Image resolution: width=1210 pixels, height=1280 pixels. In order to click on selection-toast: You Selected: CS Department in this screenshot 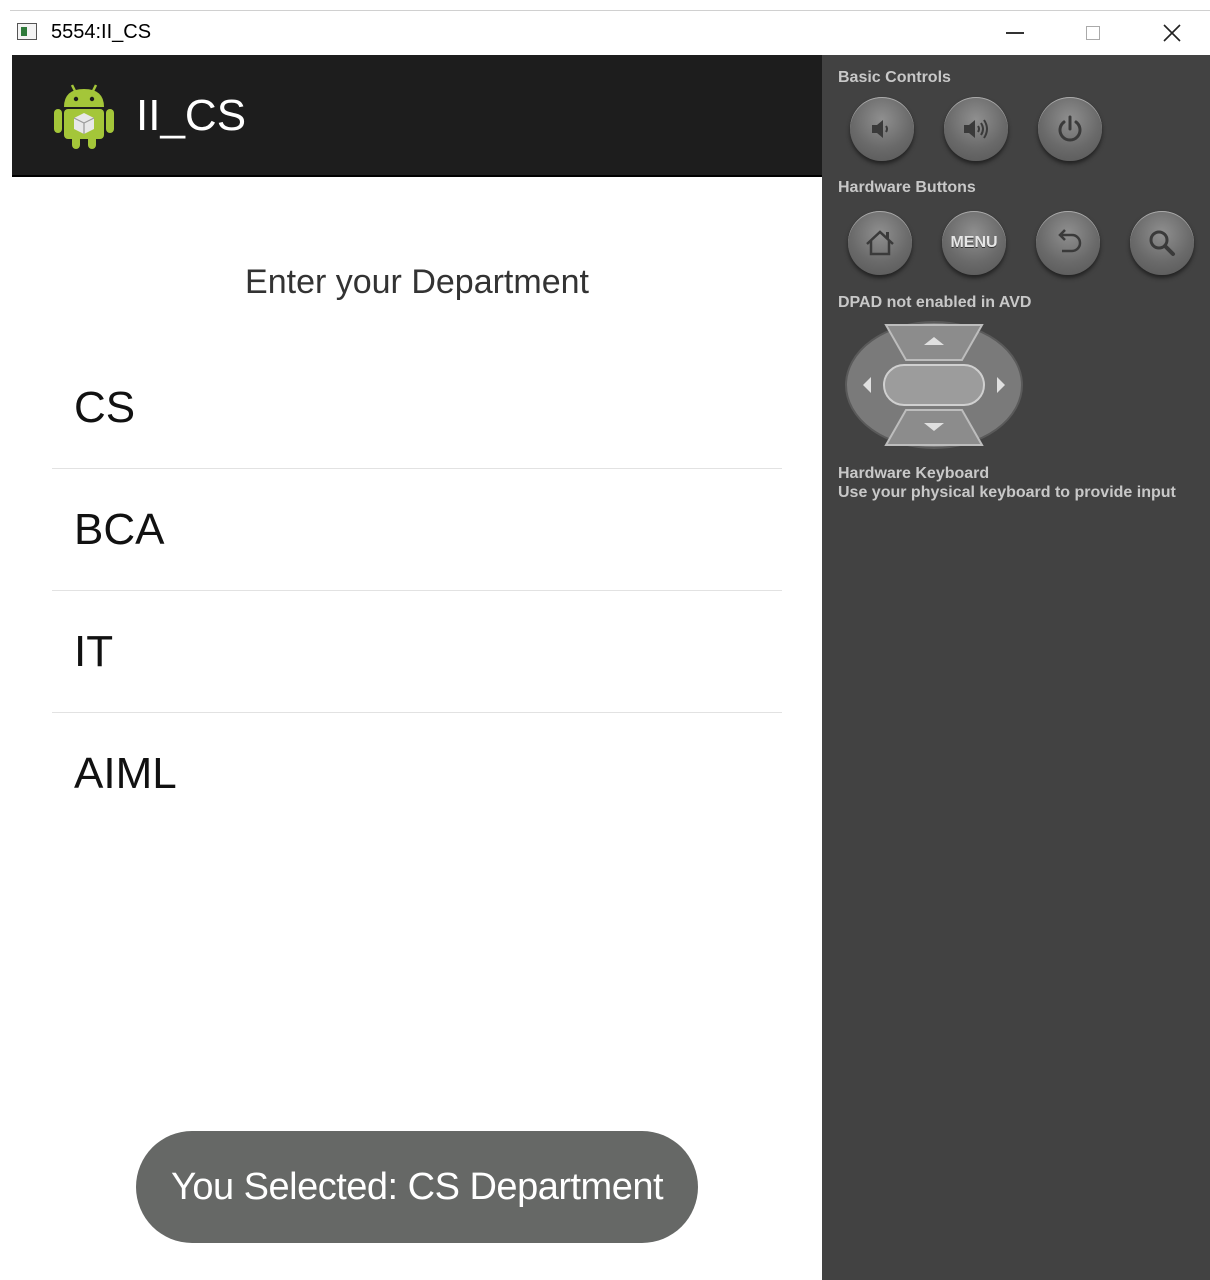, I will do `click(417, 1187)`.